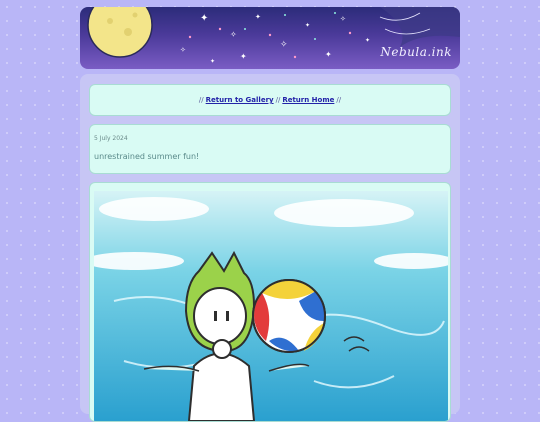 Image resolution: width=540 pixels, height=422 pixels. Describe the element at coordinates (289, 316) in the screenshot. I see `beach-ball-icon` at that location.